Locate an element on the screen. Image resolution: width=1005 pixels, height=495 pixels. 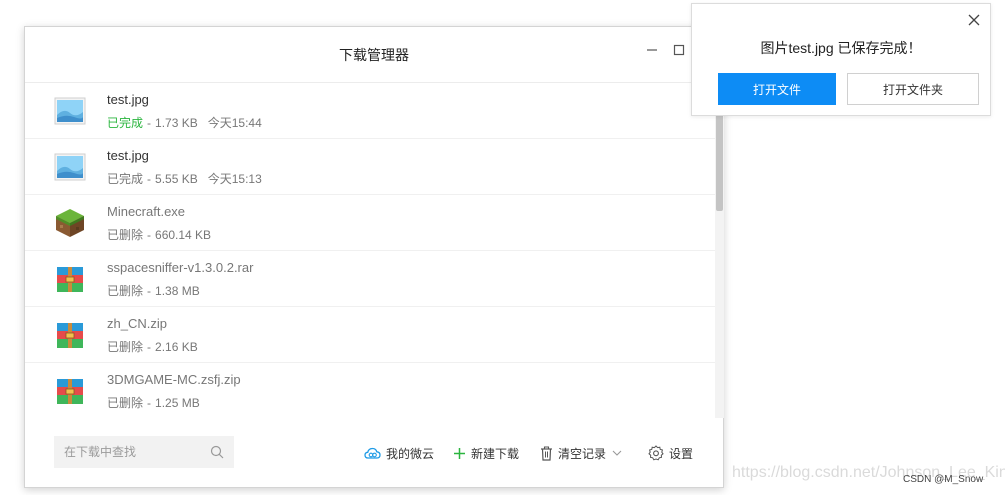
download-row: sspacesniffer-v1.3.0.2.rar 已删除 -1.38 MB is located at coordinates (370, 279).